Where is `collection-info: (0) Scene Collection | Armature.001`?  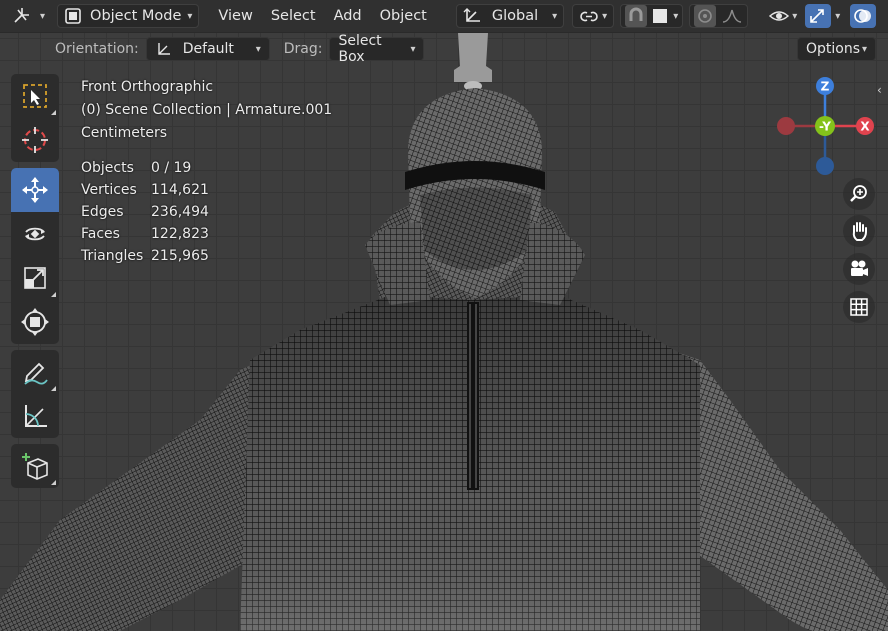
collection-info: (0) Scene Collection | Armature.001 is located at coordinates (207, 110).